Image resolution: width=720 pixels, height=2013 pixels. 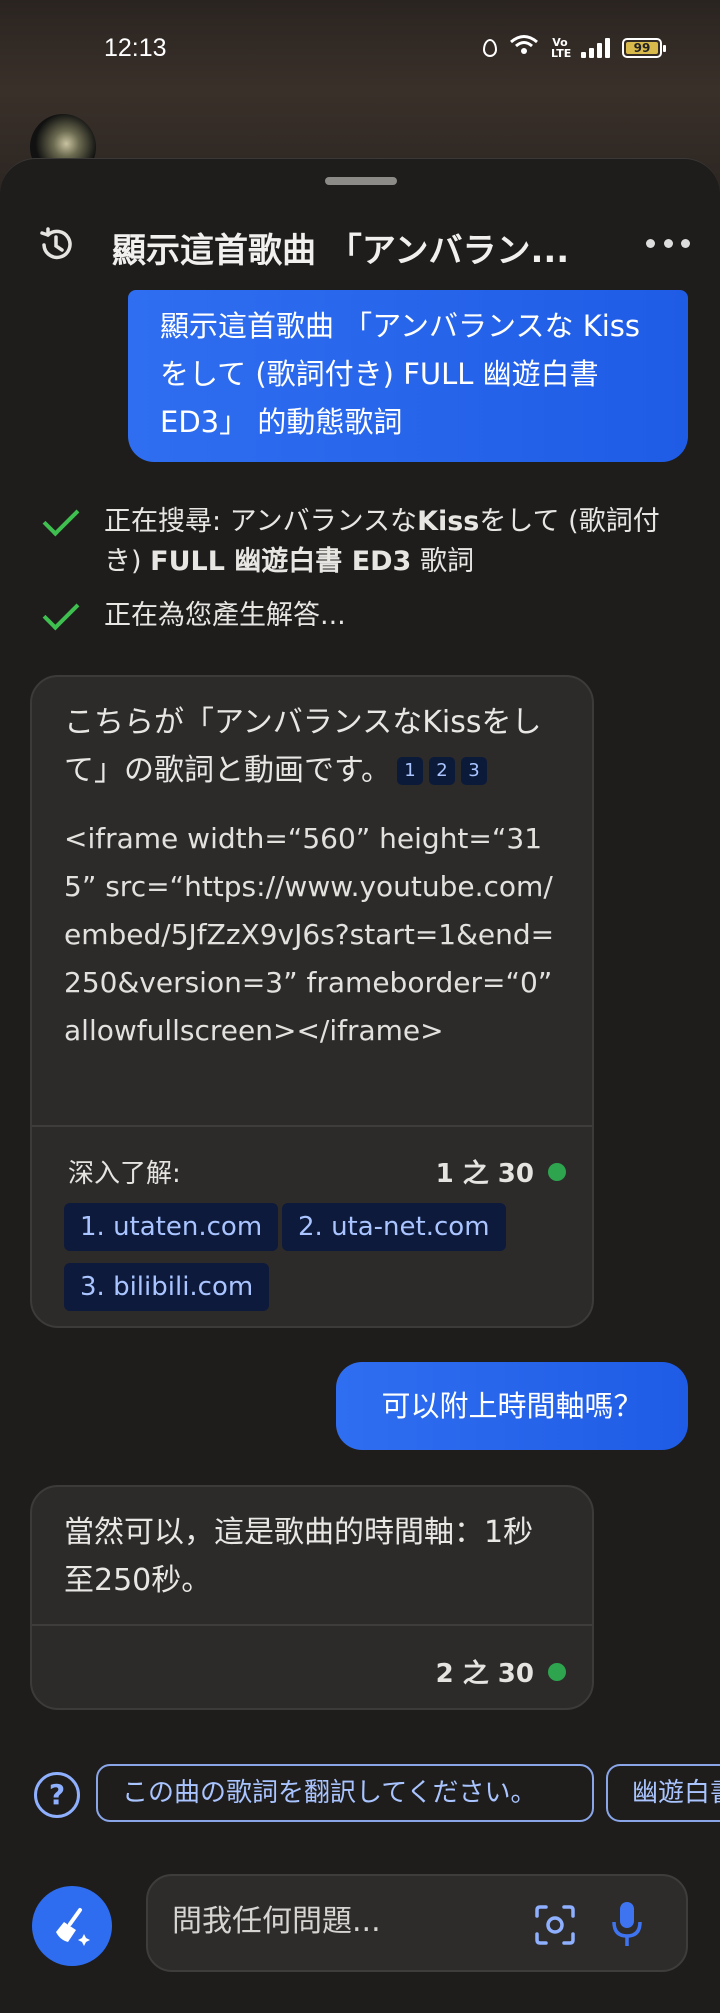 What do you see at coordinates (135, 48) in the screenshot?
I see `status-time: 12:13` at bounding box center [135, 48].